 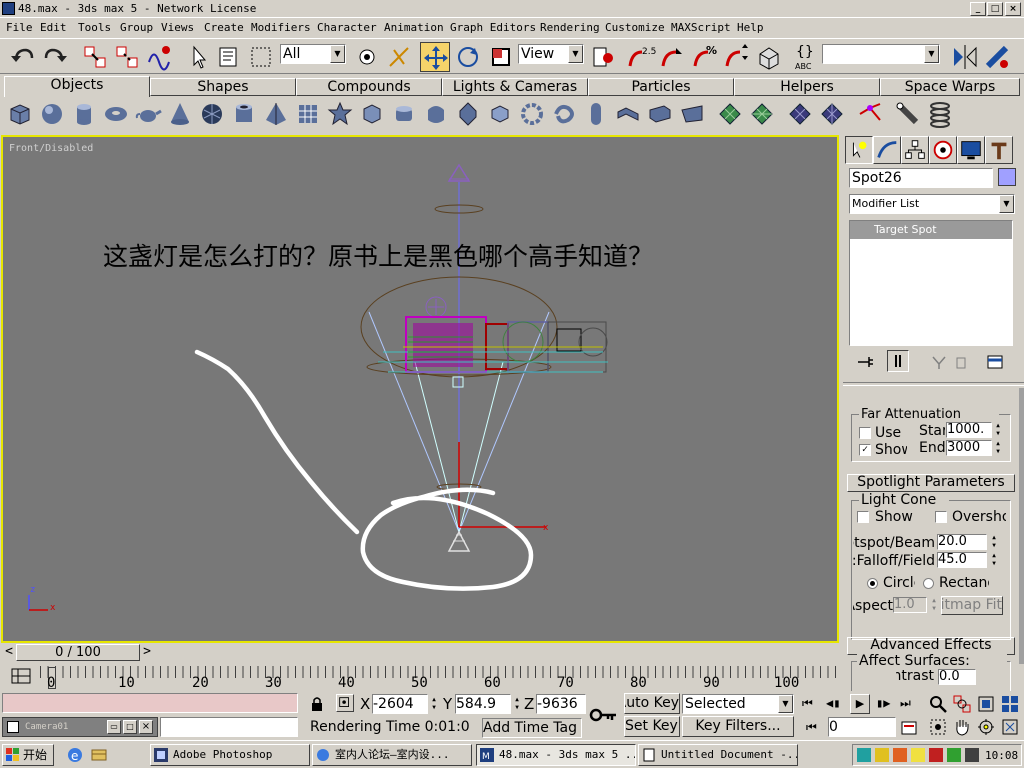 I want to click on sphere-icon, so click(x=52, y=114).